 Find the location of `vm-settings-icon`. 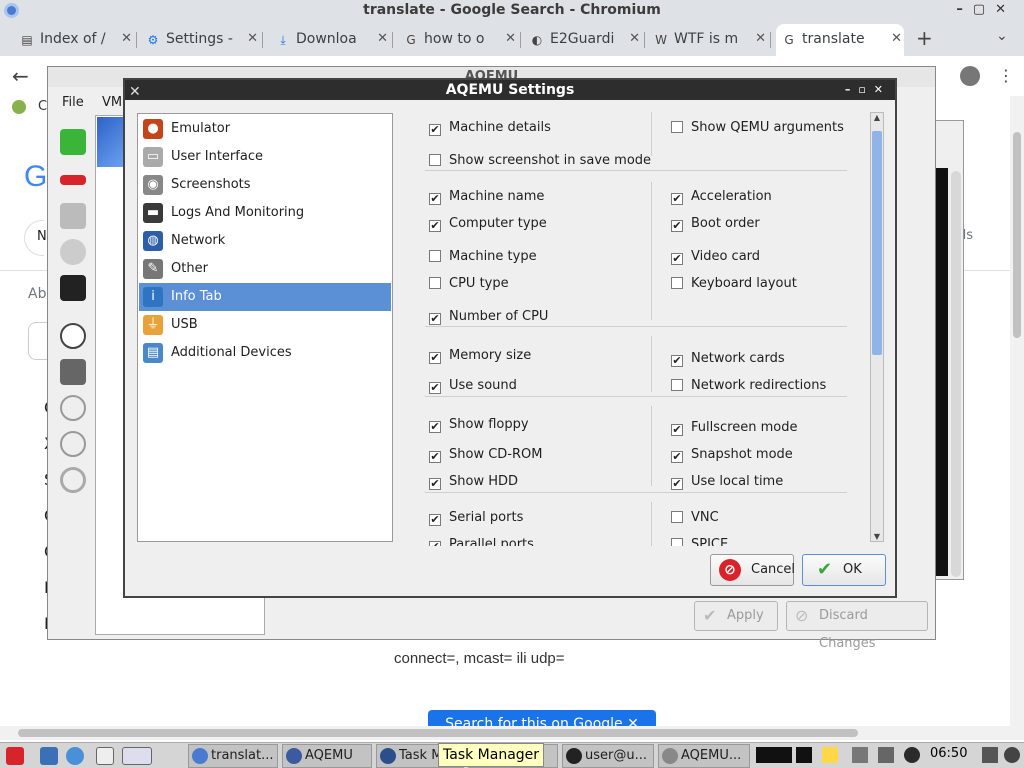

vm-settings-icon is located at coordinates (73, 216).